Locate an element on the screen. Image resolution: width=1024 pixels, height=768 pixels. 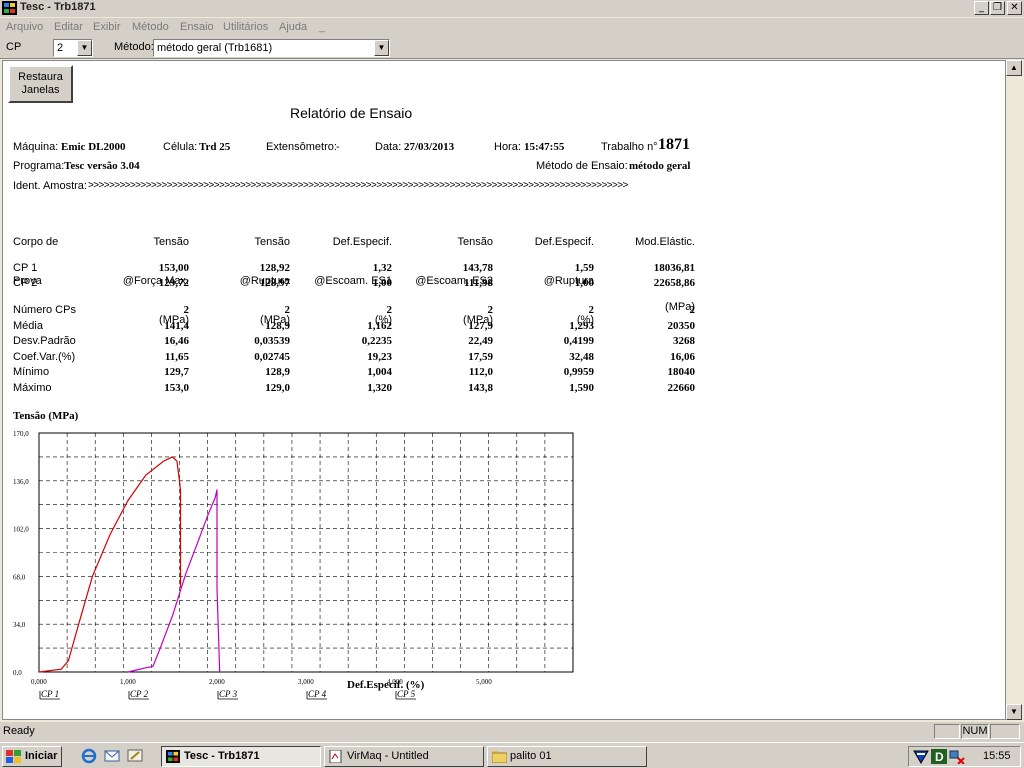
stats-row-cell: 20350 is located at coordinates (681, 325).